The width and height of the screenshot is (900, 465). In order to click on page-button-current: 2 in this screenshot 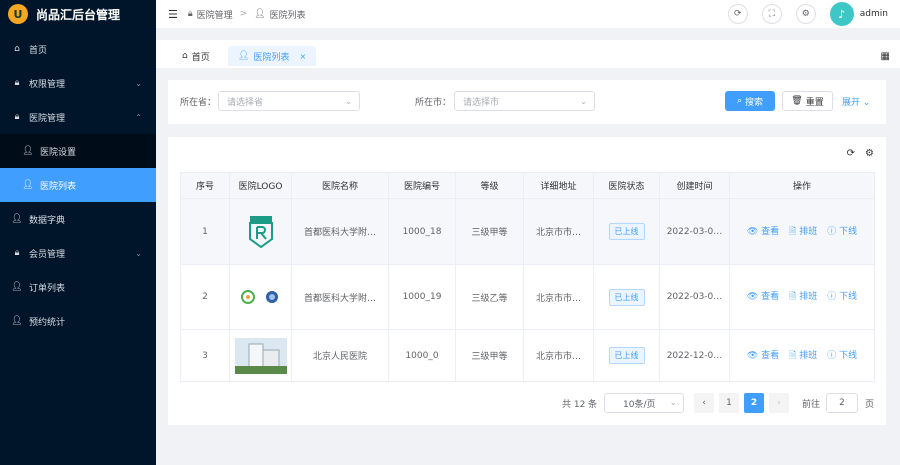, I will do `click(754, 403)`.